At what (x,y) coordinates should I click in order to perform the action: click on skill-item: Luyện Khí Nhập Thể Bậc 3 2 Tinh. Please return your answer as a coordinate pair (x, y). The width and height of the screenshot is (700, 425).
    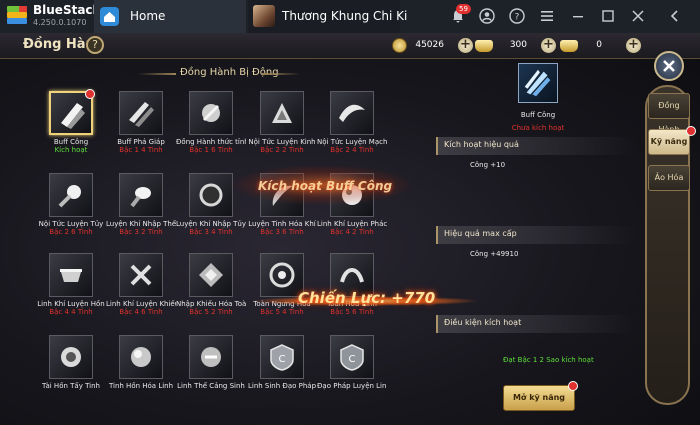
    Looking at the image, I should click on (141, 204).